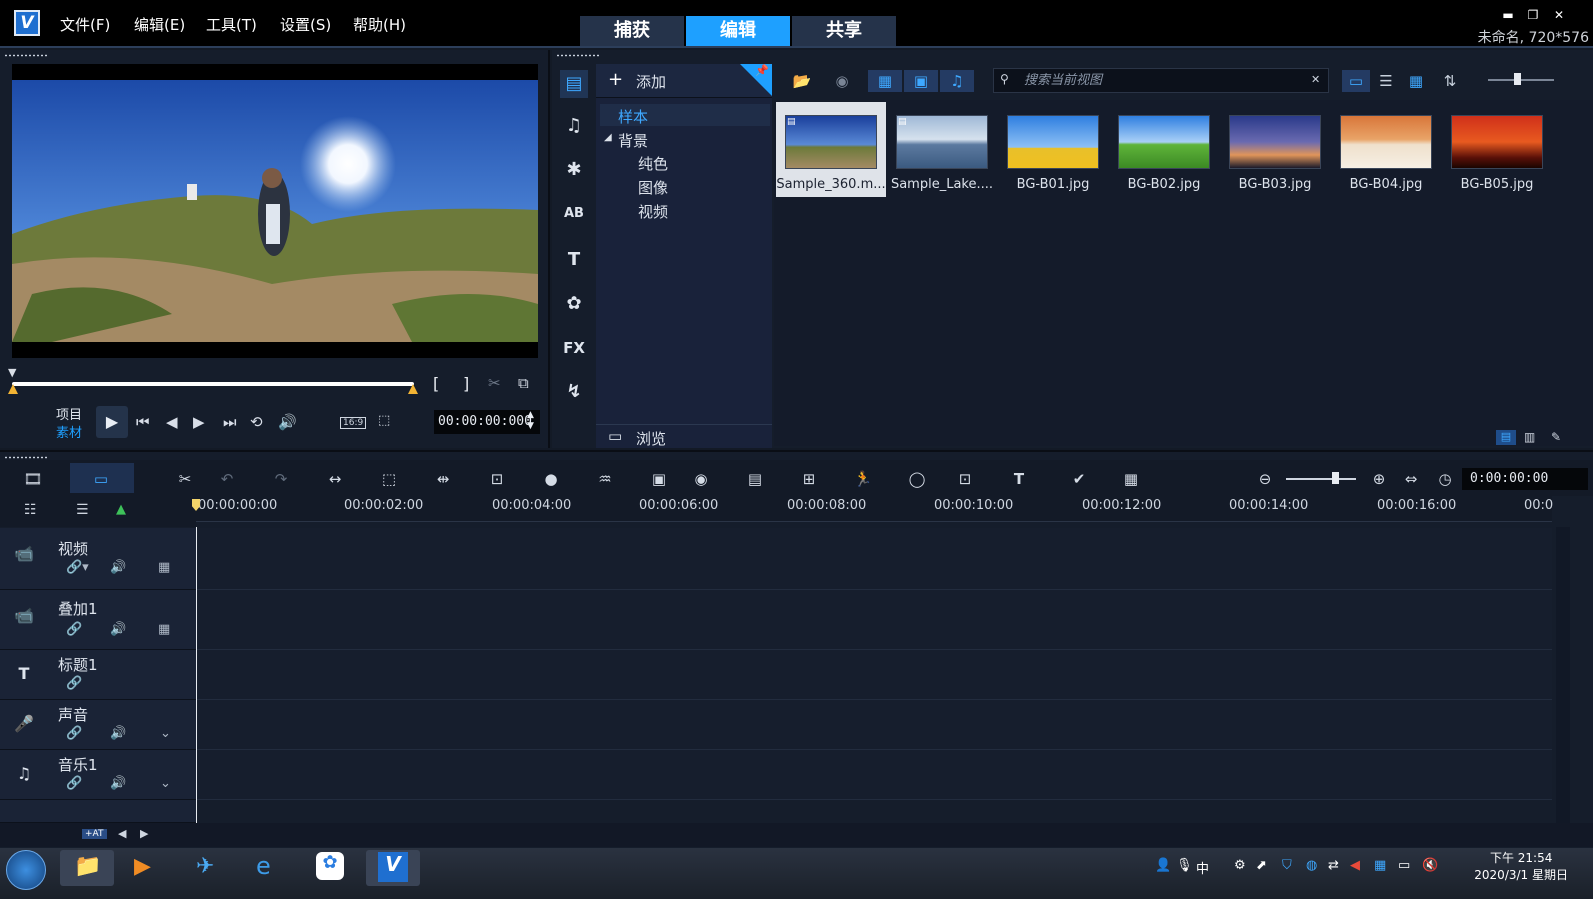 This screenshot has width=1593, height=899. What do you see at coordinates (574, 214) in the screenshot?
I see `transition-icon: AB` at bounding box center [574, 214].